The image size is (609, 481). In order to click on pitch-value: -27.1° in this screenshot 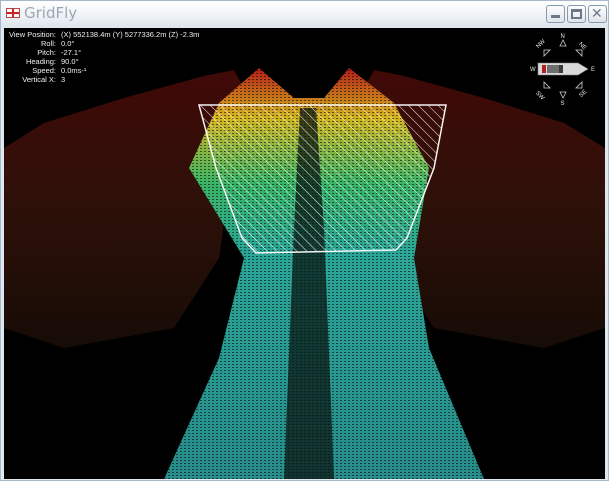, I will do `click(71, 52)`.